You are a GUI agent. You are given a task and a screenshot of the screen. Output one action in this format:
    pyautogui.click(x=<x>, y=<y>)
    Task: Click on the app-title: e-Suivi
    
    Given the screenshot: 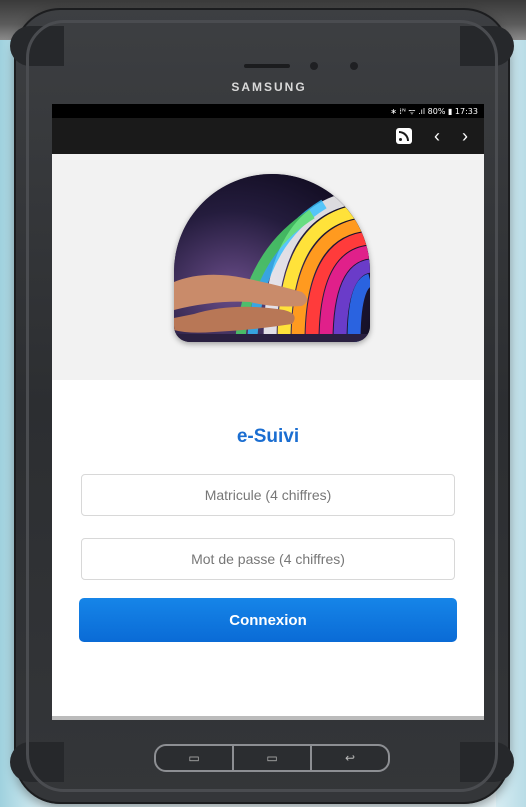 What is the action you would take?
    pyautogui.click(x=268, y=436)
    